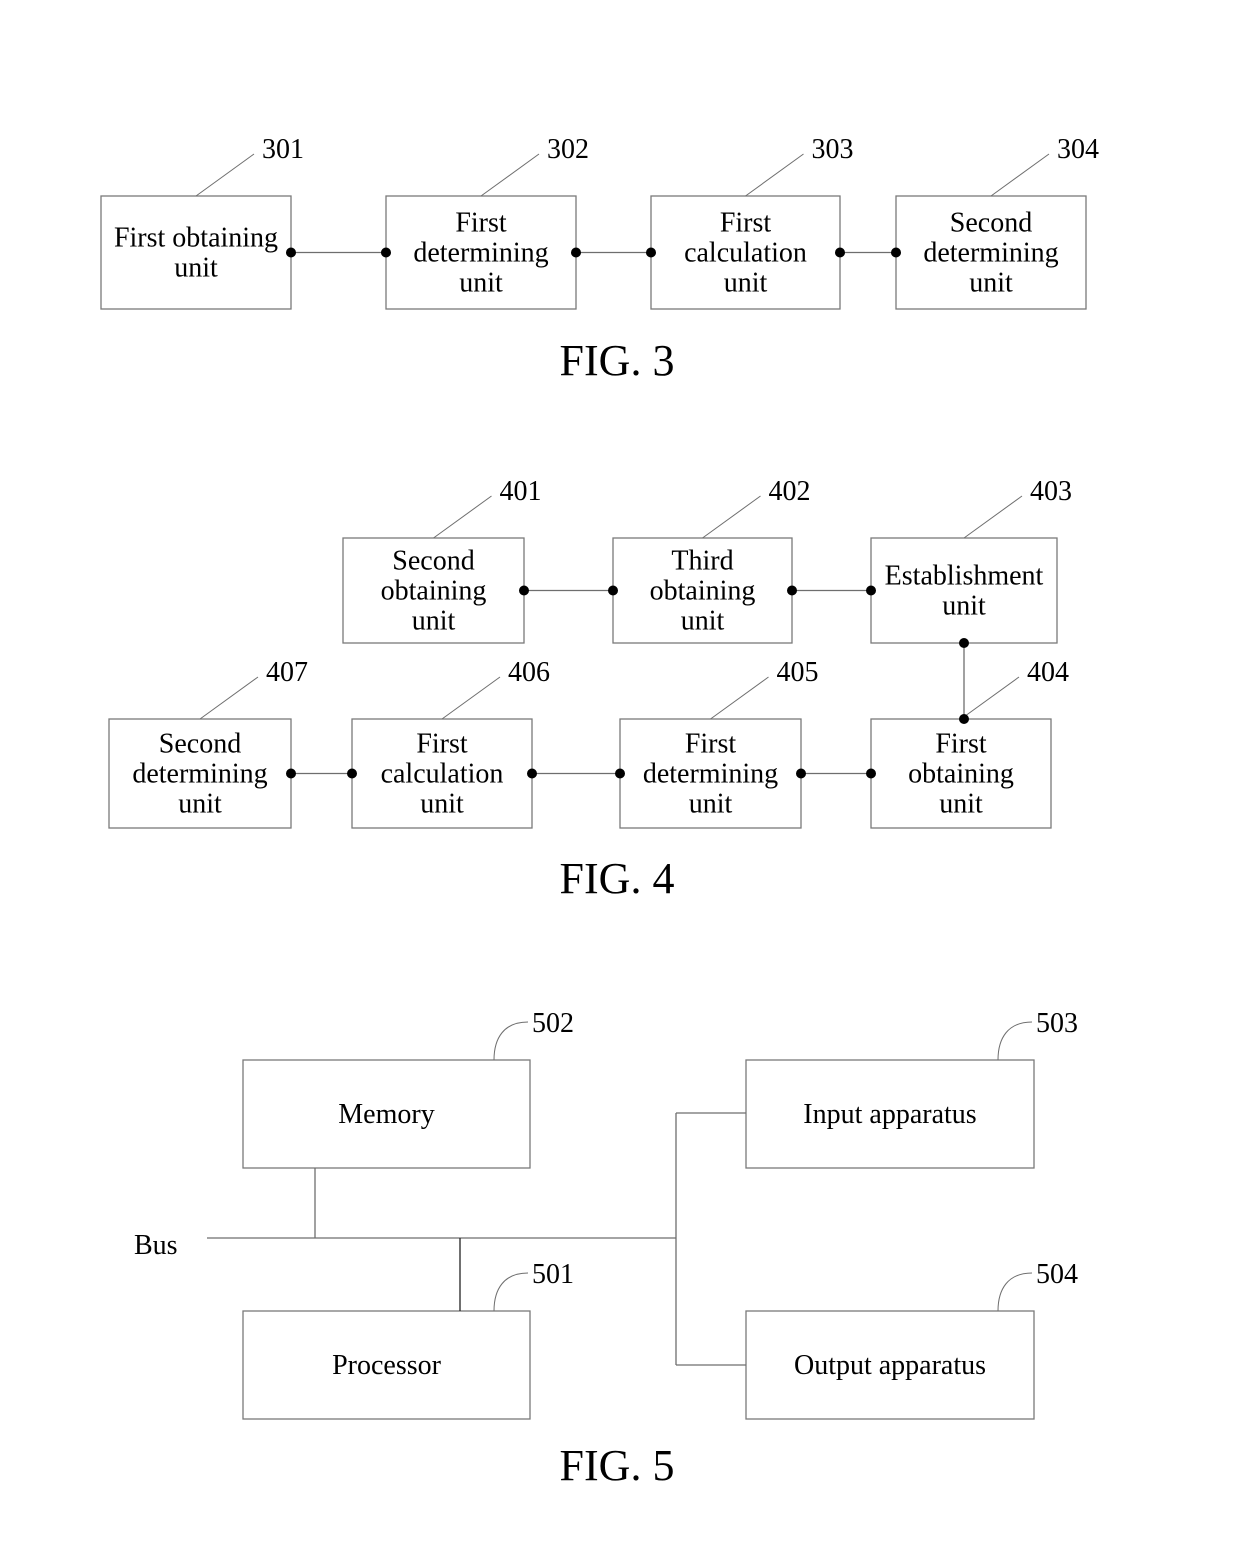  Describe the element at coordinates (617, 360) in the screenshot. I see `figure-caption: FIG. 3` at that location.